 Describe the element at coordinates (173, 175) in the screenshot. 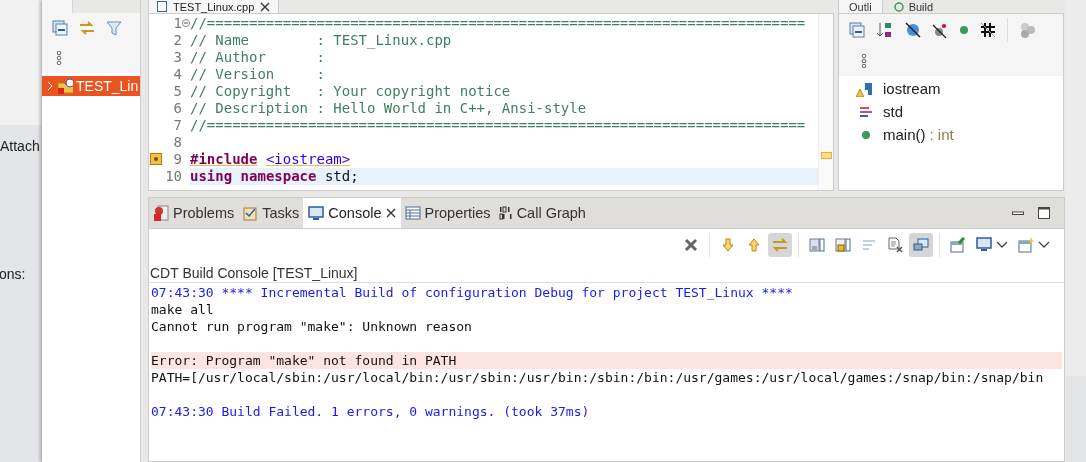

I see `line-number: 10` at that location.